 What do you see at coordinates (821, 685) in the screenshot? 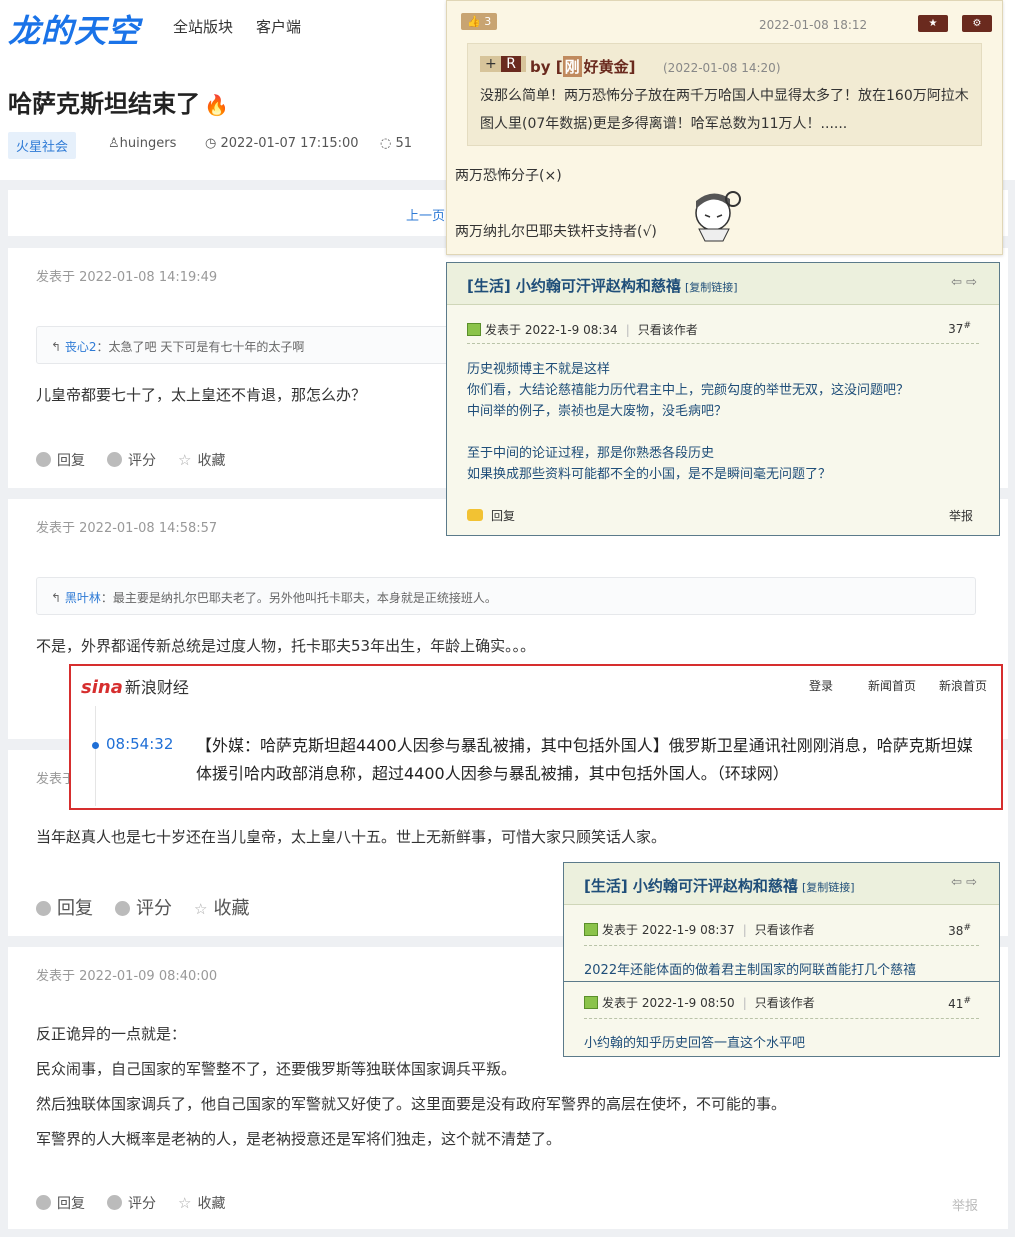
I see `login-link: 登录` at bounding box center [821, 685].